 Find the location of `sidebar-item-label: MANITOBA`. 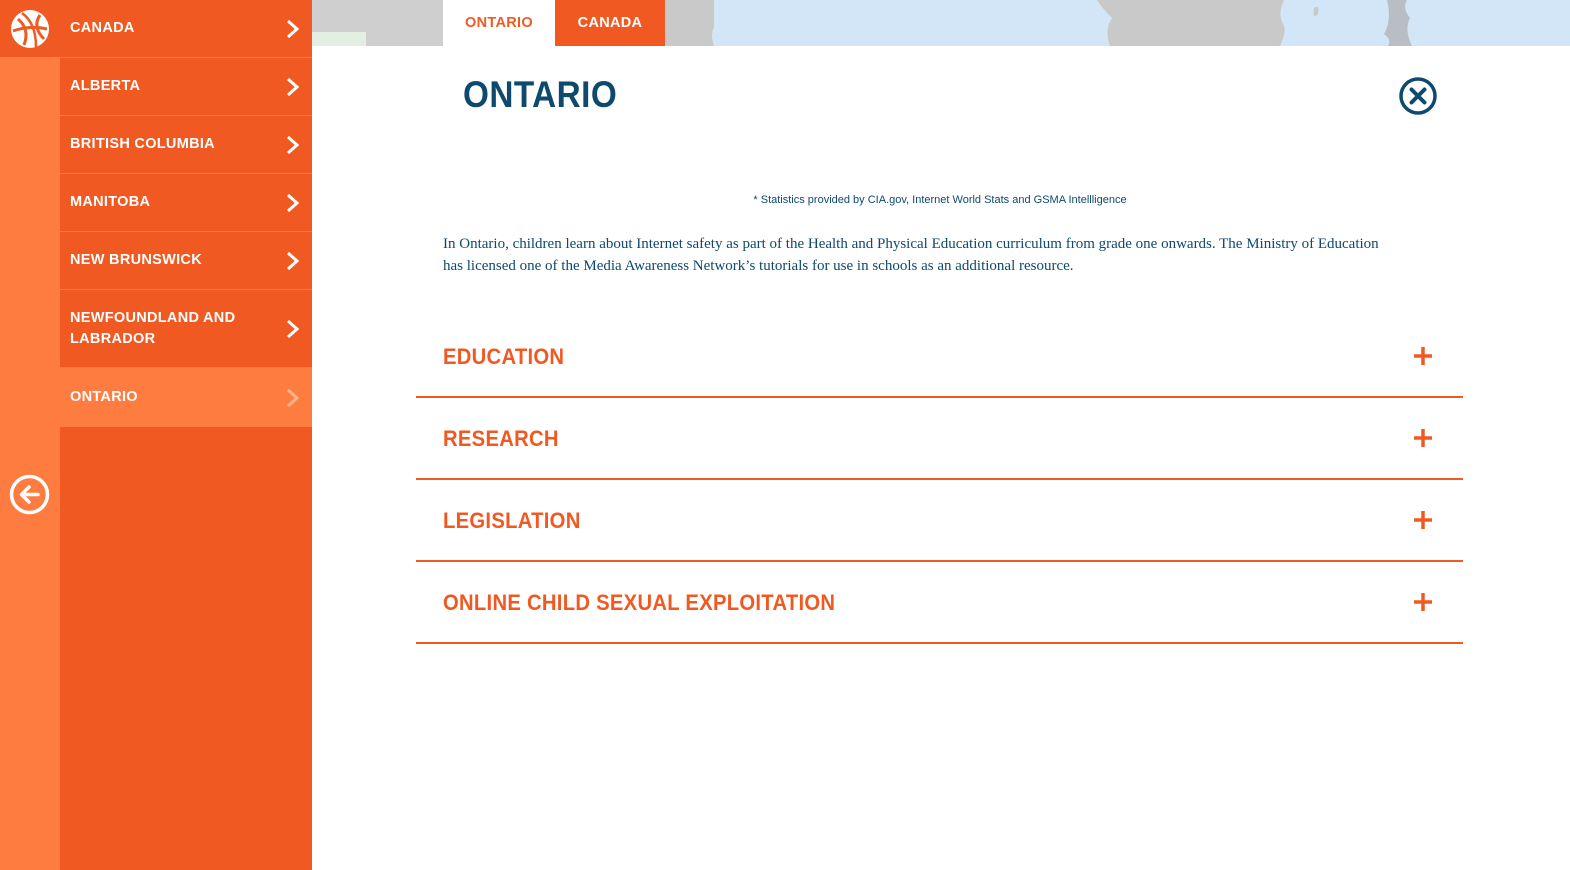

sidebar-item-label: MANITOBA is located at coordinates (110, 202).